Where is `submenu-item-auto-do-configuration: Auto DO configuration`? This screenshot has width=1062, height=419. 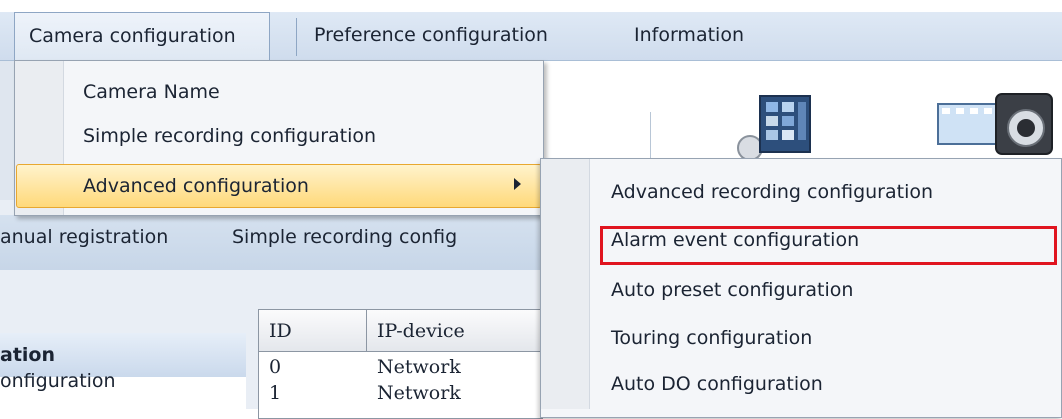
submenu-item-auto-do-configuration: Auto DO configuration is located at coordinates (717, 384).